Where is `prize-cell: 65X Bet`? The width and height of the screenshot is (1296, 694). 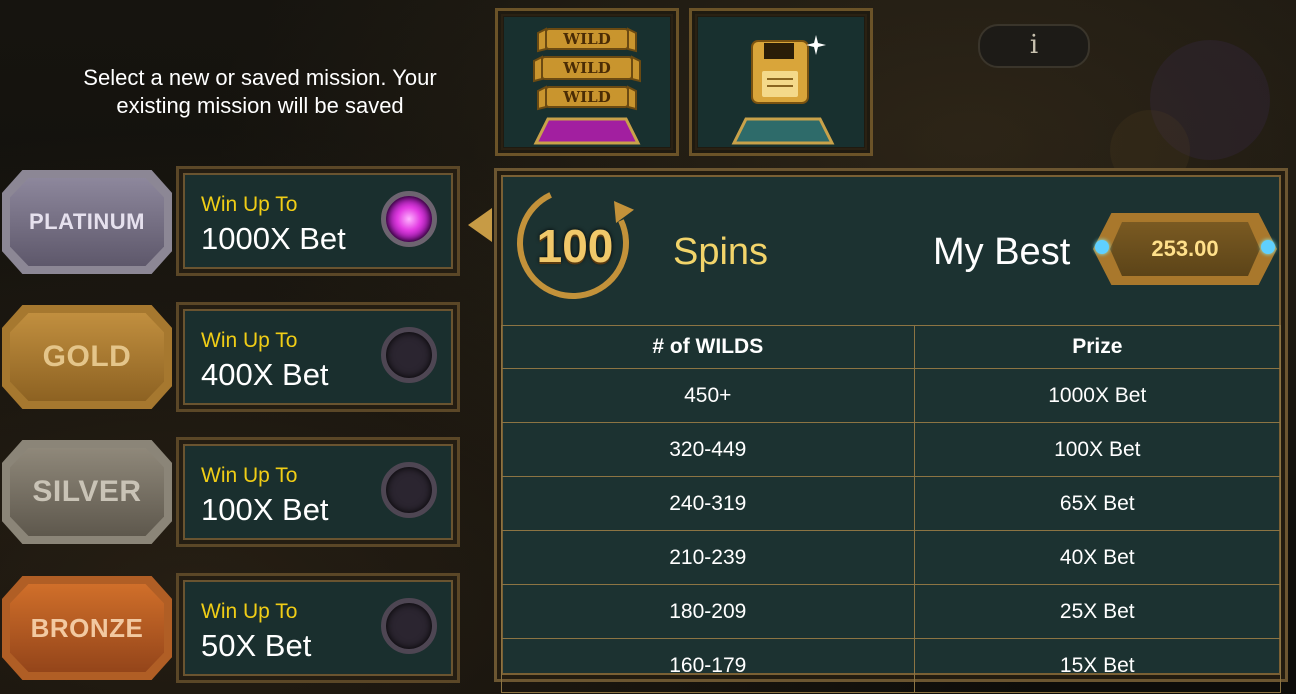
prize-cell: 65X Bet is located at coordinates (1097, 503).